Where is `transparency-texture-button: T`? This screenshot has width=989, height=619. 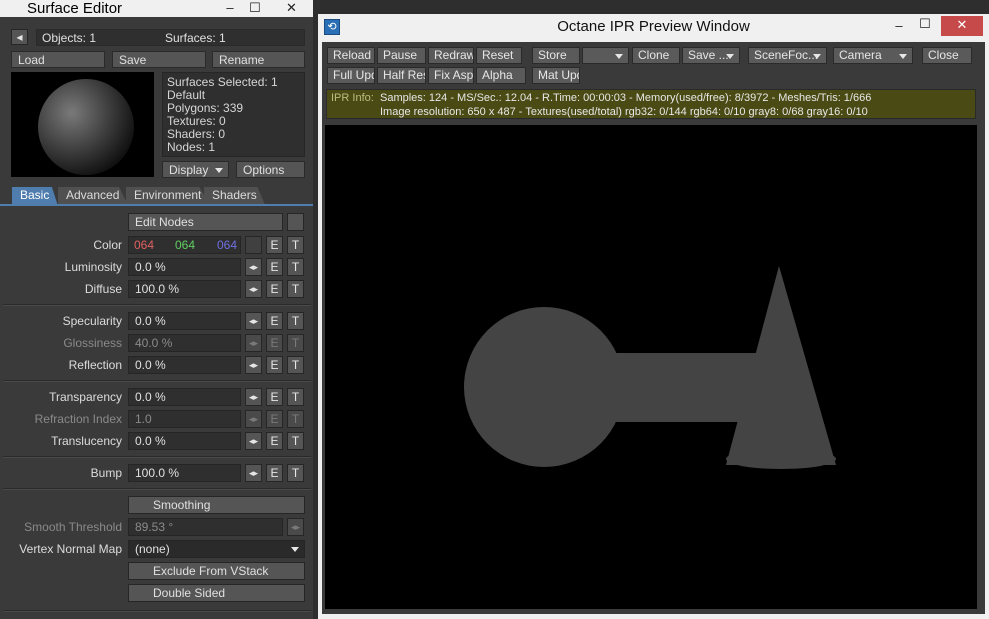 transparency-texture-button: T is located at coordinates (295, 397).